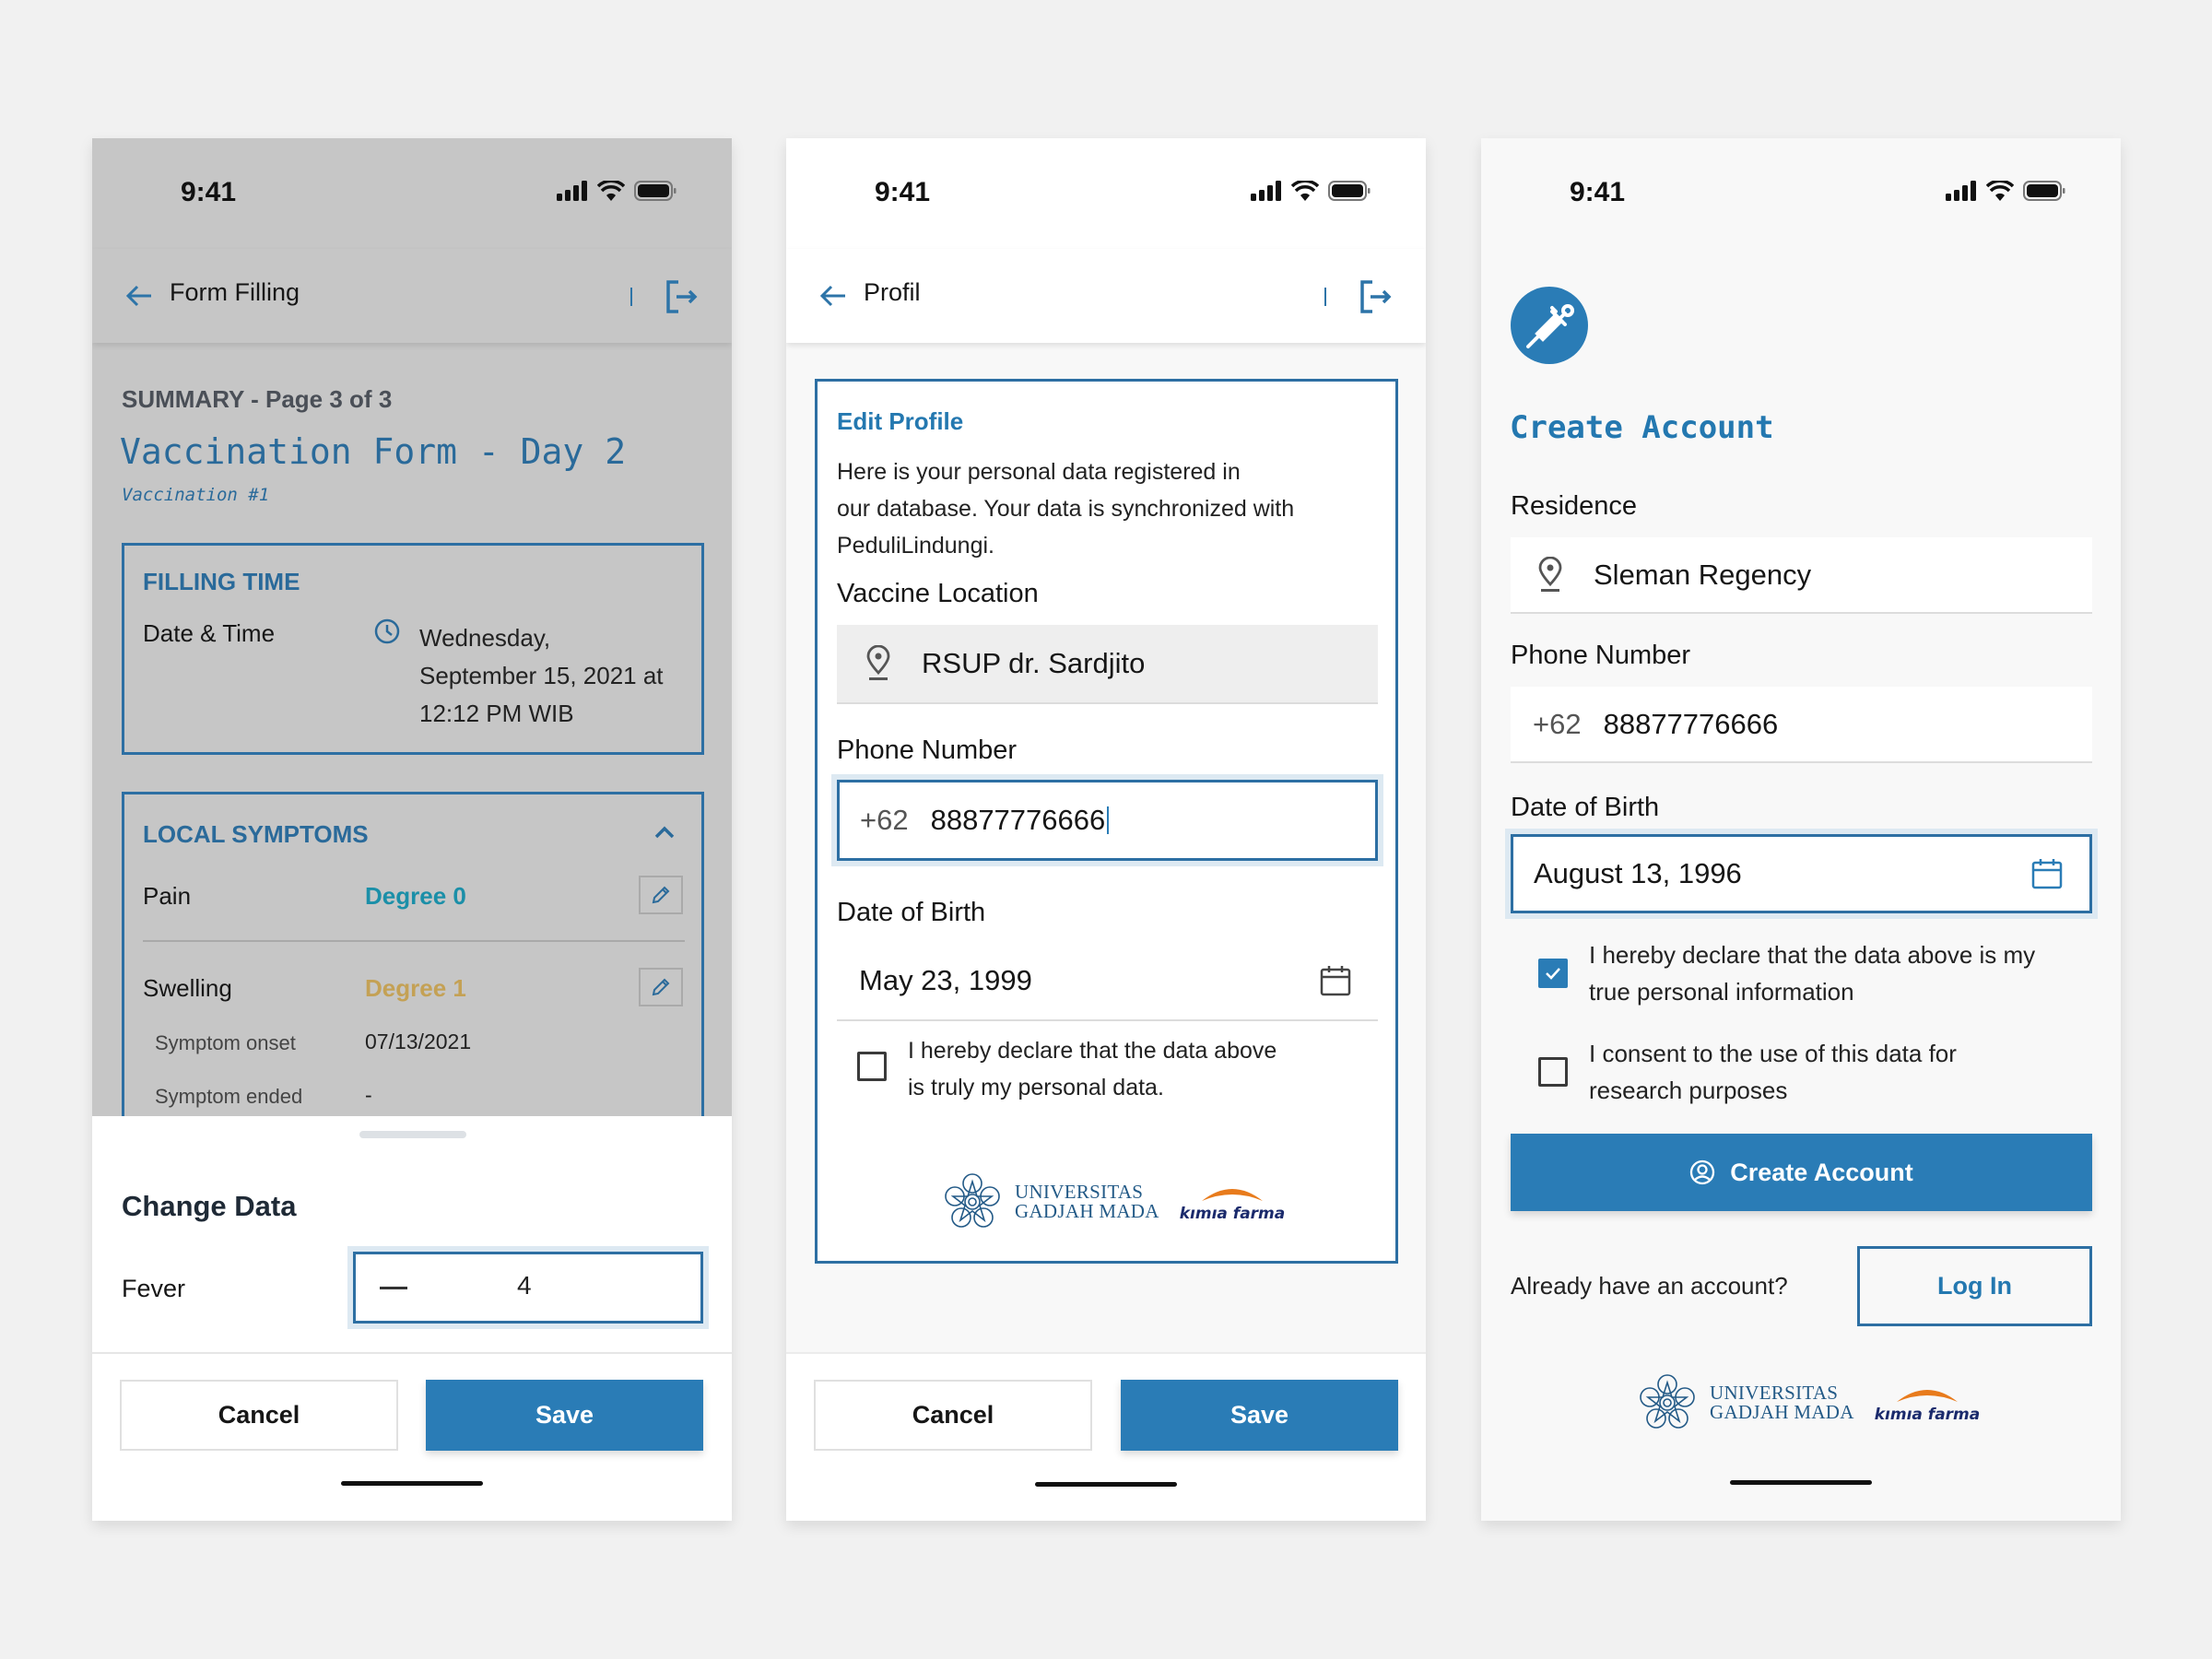 The image size is (2212, 1659). What do you see at coordinates (1702, 1172) in the screenshot?
I see `user-avatar-icon` at bounding box center [1702, 1172].